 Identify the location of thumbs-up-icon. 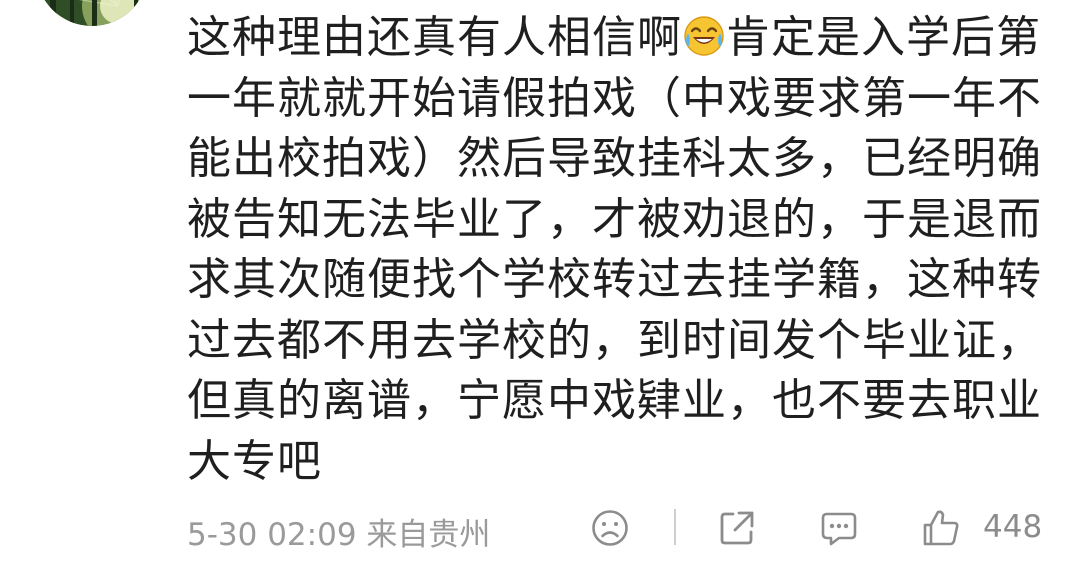
(941, 528).